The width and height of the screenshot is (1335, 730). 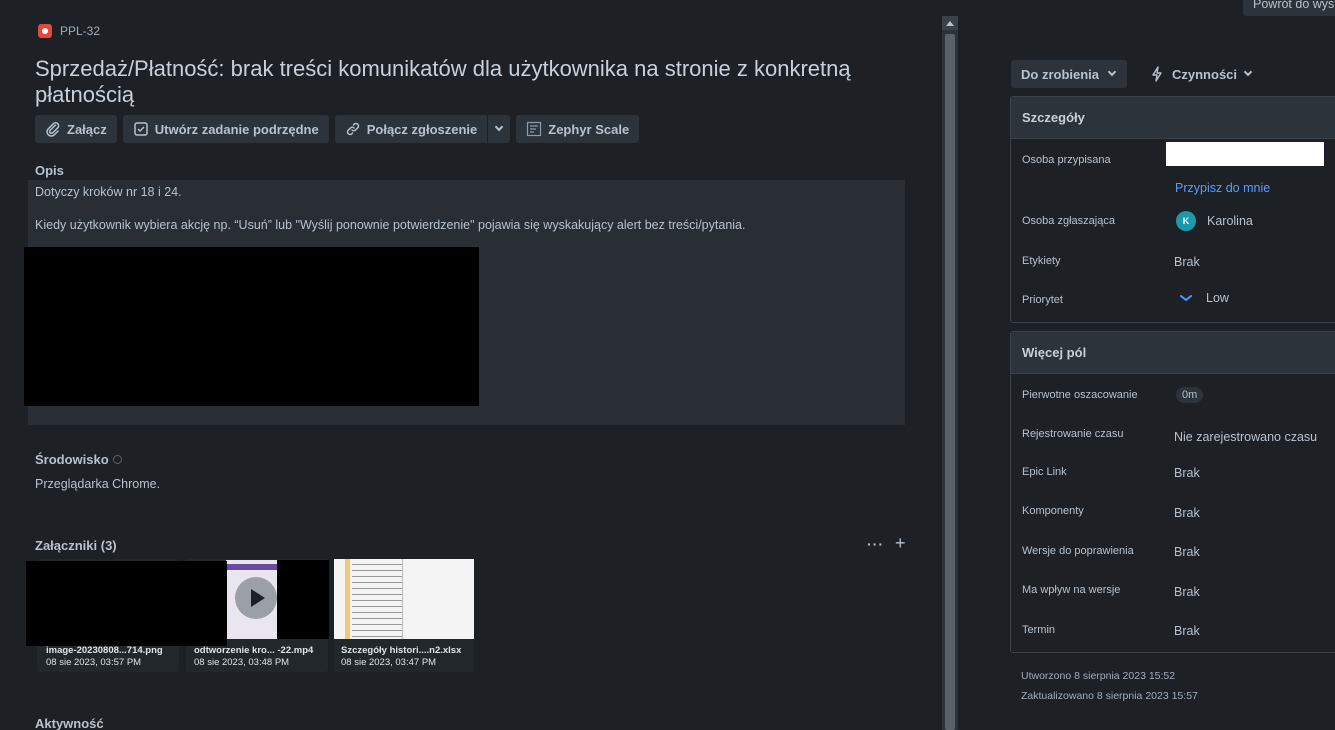 What do you see at coordinates (1098, 676) in the screenshot?
I see `created-timestamp: Utworzono 8 sierpnia 2023 15:52` at bounding box center [1098, 676].